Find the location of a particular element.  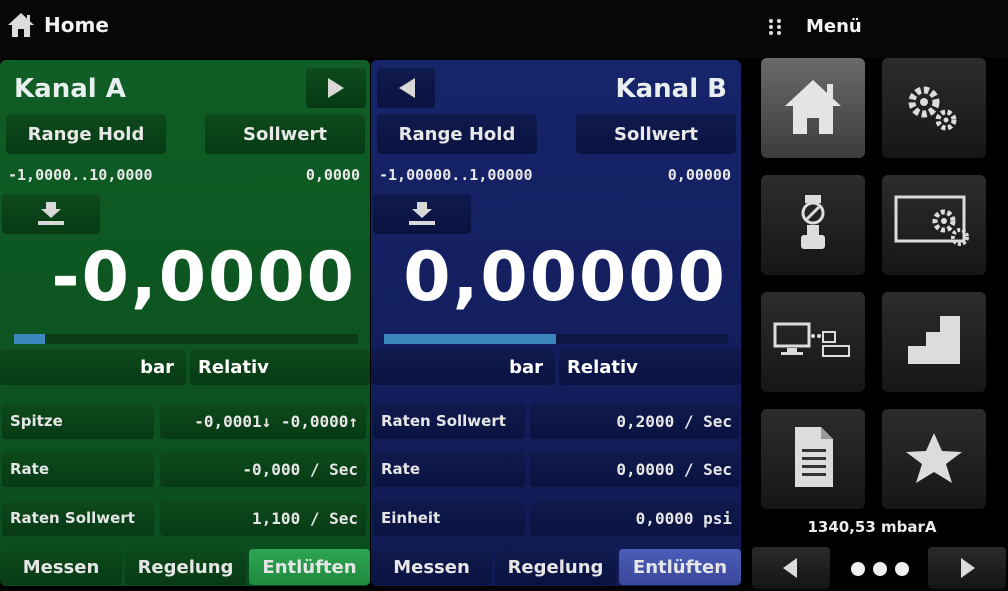

settings-gears-icon is located at coordinates (932, 108).